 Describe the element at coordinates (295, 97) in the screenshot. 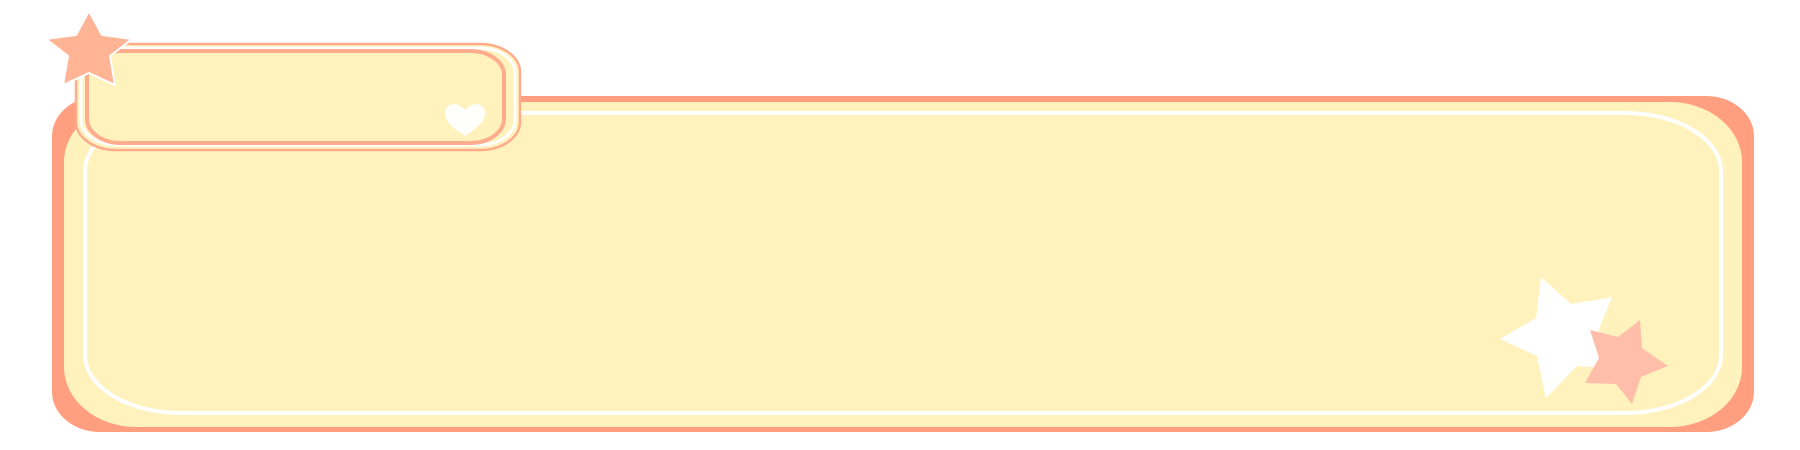

I see `title-tab-box` at that location.